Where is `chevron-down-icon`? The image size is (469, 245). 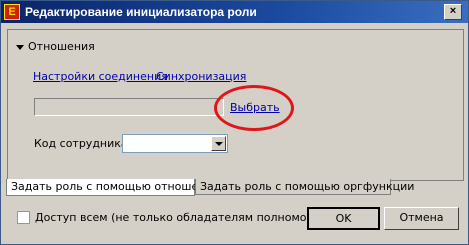 chevron-down-icon is located at coordinates (219, 144).